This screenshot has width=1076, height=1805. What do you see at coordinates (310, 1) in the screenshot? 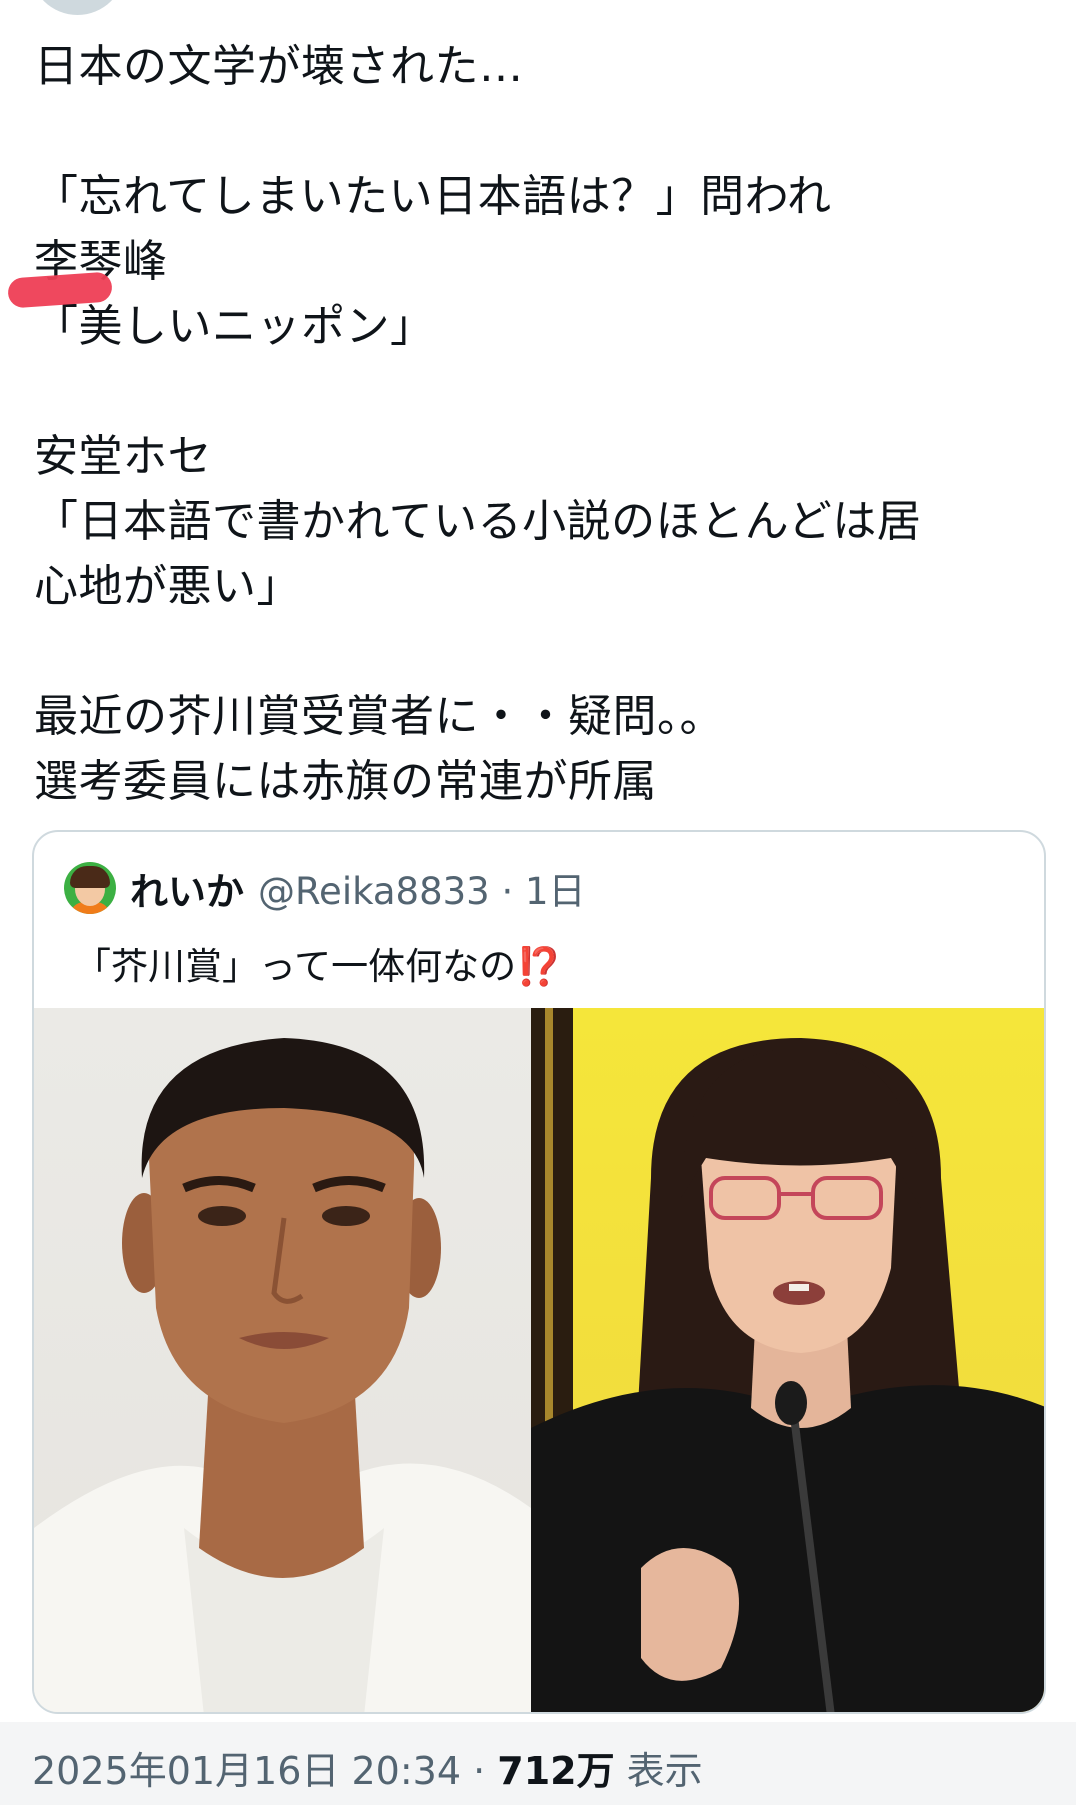
I see `author-handle` at bounding box center [310, 1].